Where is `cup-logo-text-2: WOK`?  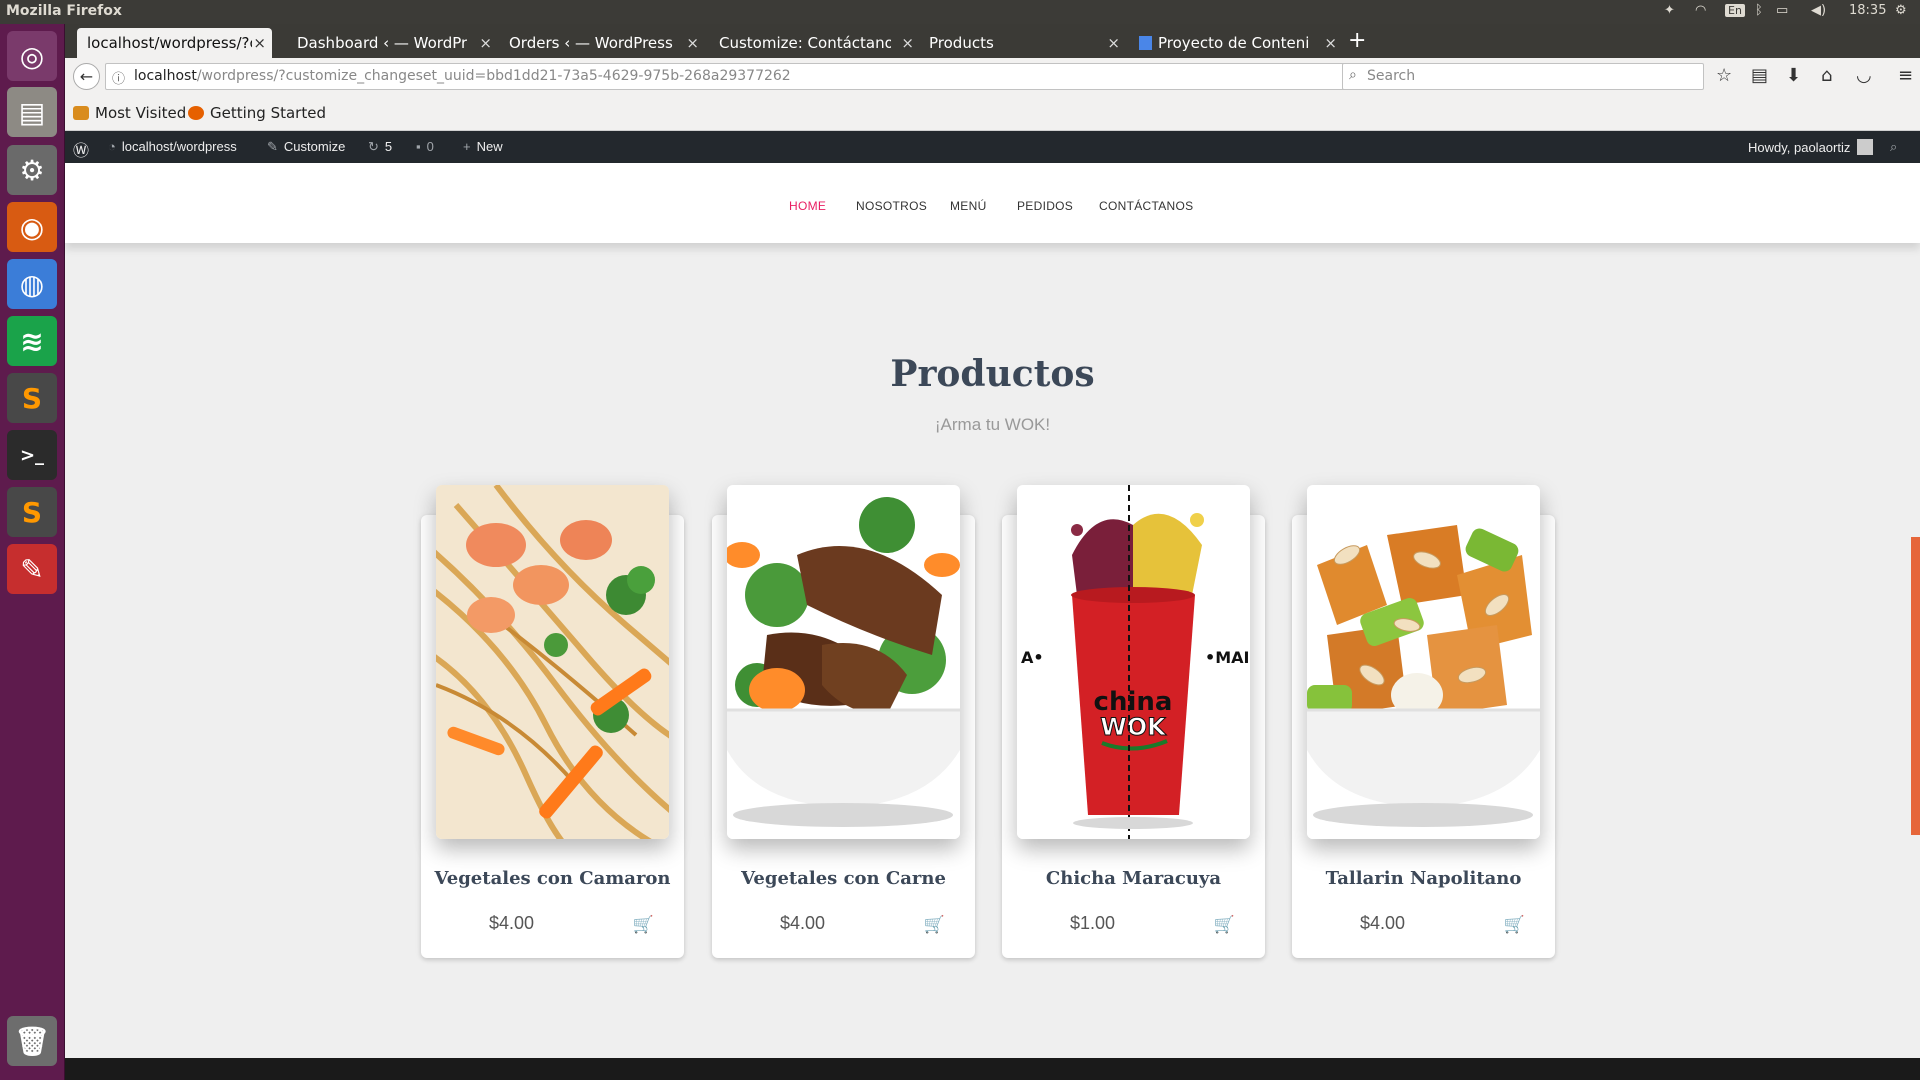 cup-logo-text-2: WOK is located at coordinates (1133, 727).